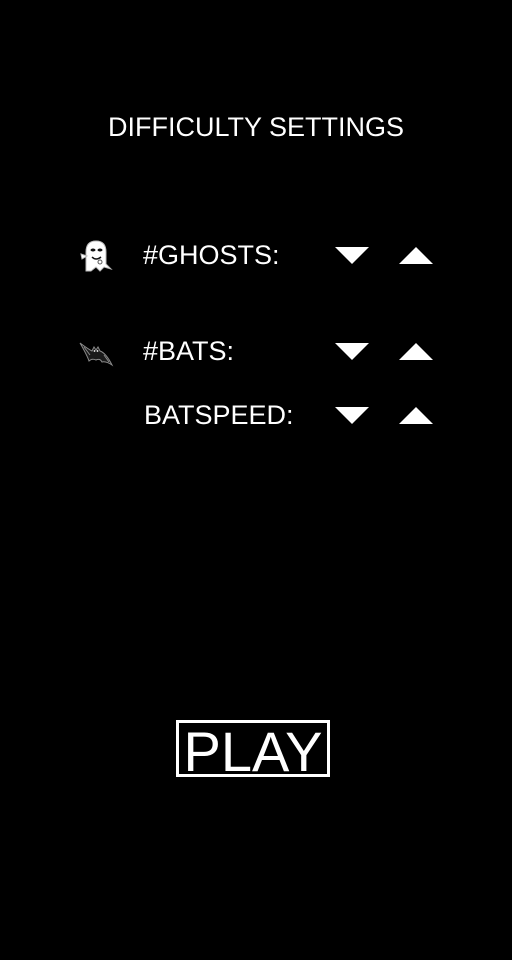 Image resolution: width=512 pixels, height=960 pixels. What do you see at coordinates (96, 353) in the screenshot?
I see `bat-icon` at bounding box center [96, 353].